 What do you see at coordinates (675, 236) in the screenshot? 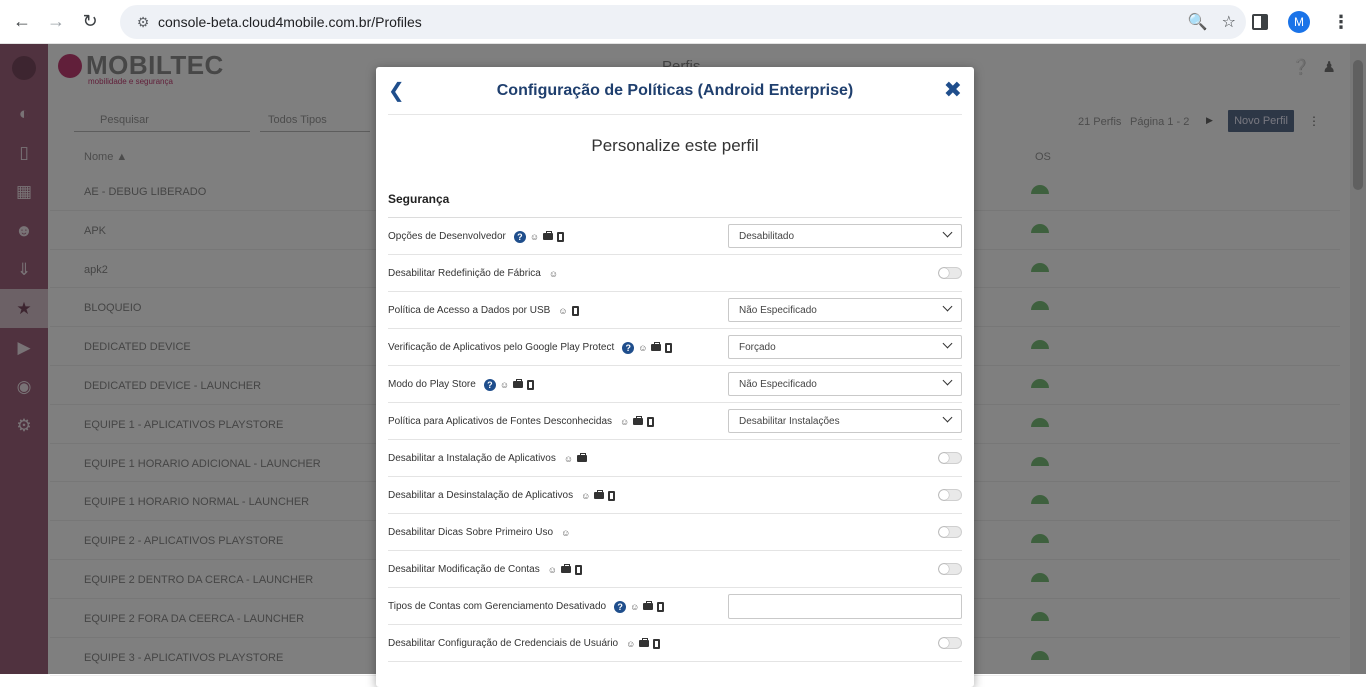
I see `policy-row: Opções de Desenvolvedor ? ☺ Desabilitado` at bounding box center [675, 236].